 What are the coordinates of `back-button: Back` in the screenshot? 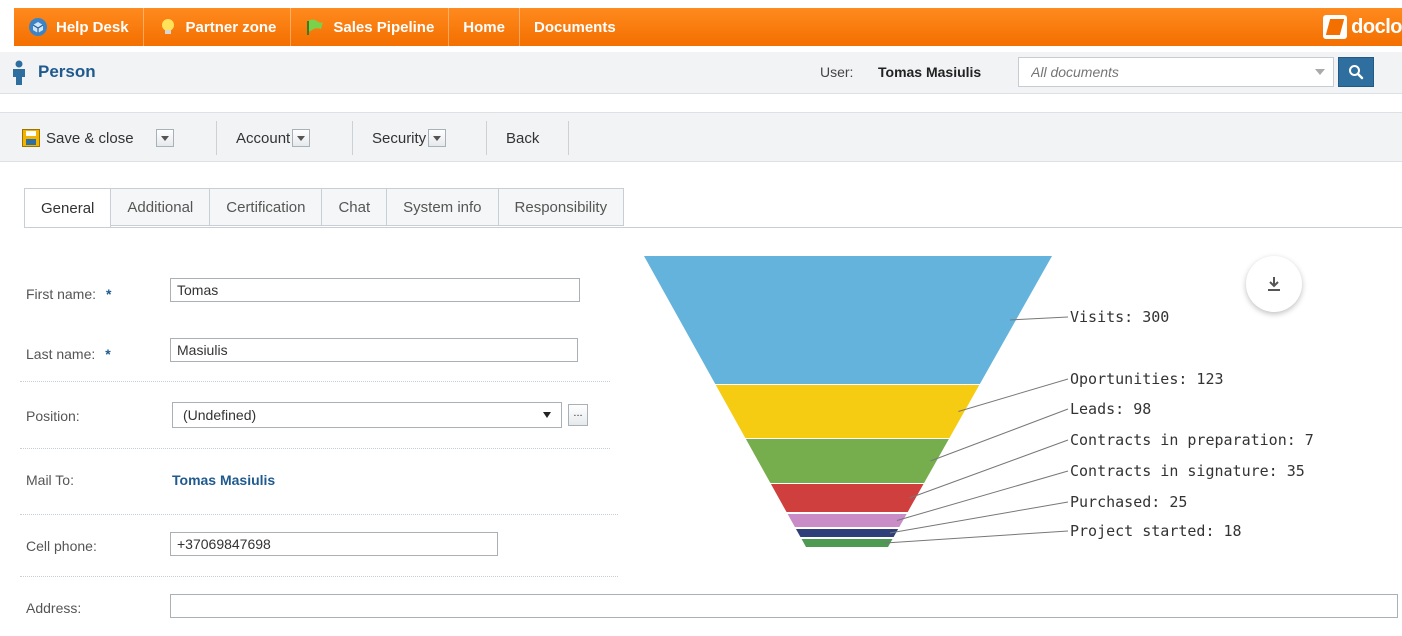 It's located at (522, 138).